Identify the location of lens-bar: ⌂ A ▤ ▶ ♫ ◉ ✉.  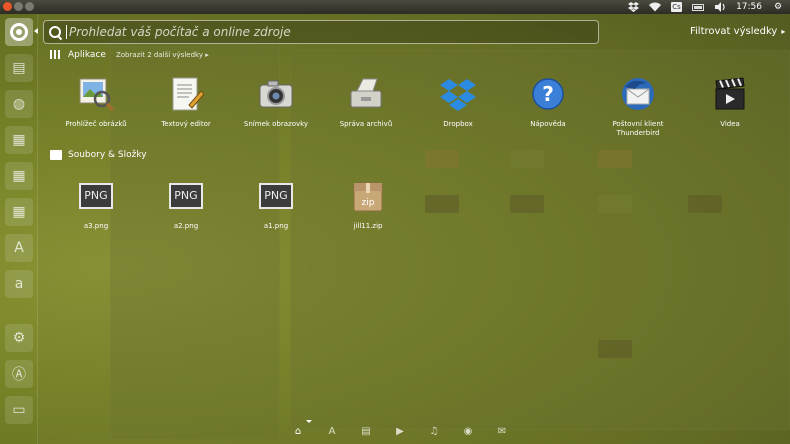
(400, 431).